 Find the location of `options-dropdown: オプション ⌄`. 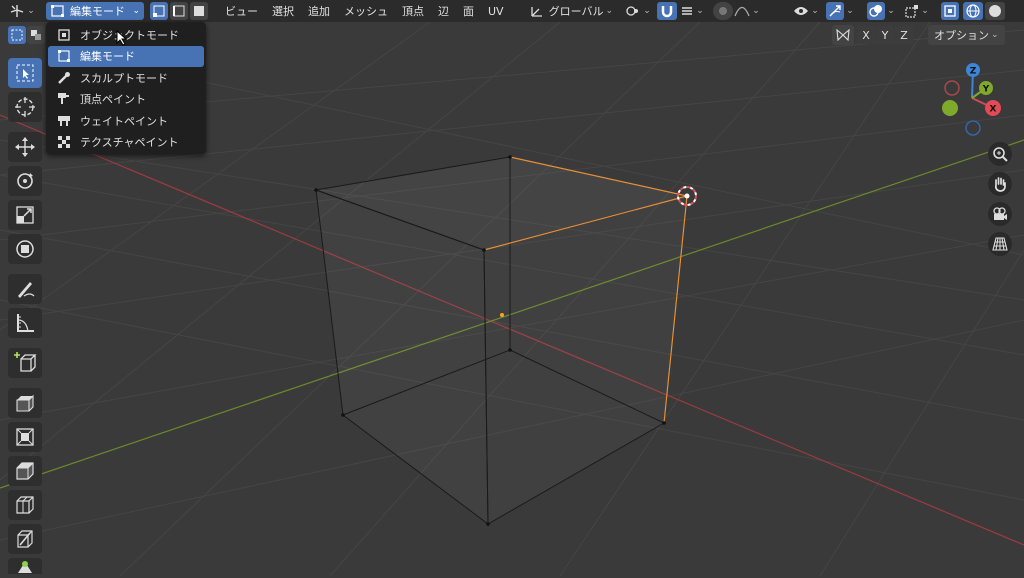

options-dropdown: オプション ⌄ is located at coordinates (966, 35).